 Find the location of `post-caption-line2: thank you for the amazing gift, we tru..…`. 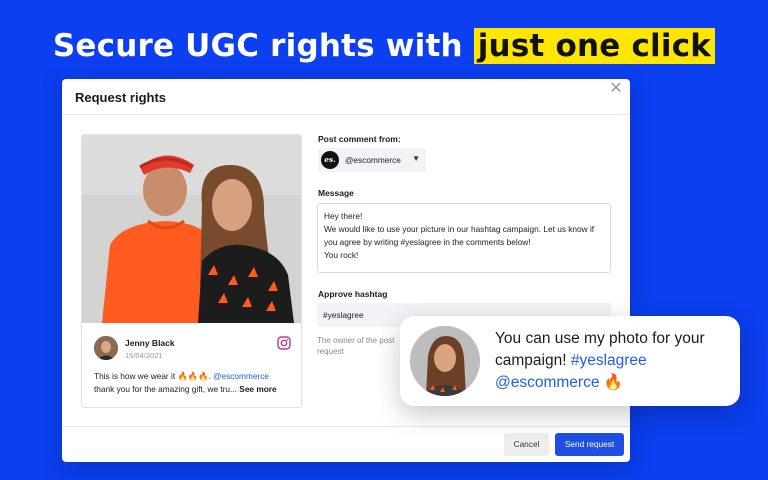

post-caption-line2: thank you for the amazing gift, we tru..… is located at coordinates (167, 389).